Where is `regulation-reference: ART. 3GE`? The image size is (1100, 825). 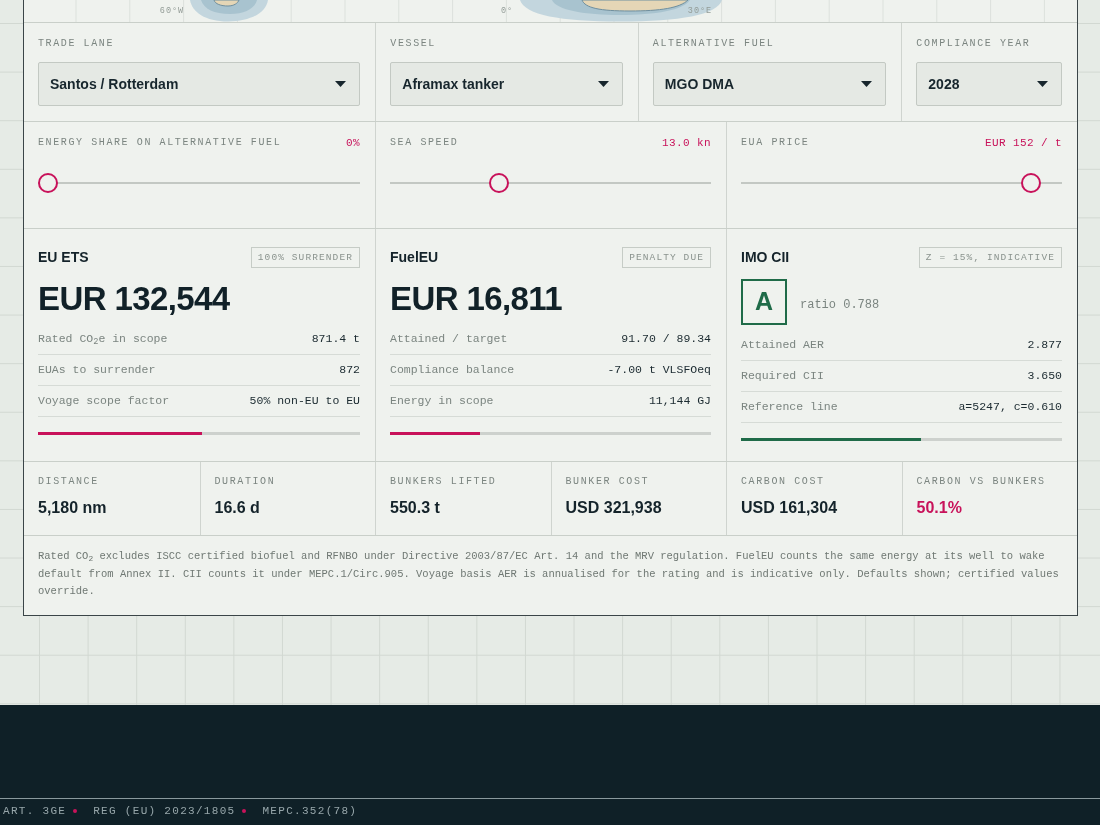 regulation-reference: ART. 3GE is located at coordinates (35, 811).